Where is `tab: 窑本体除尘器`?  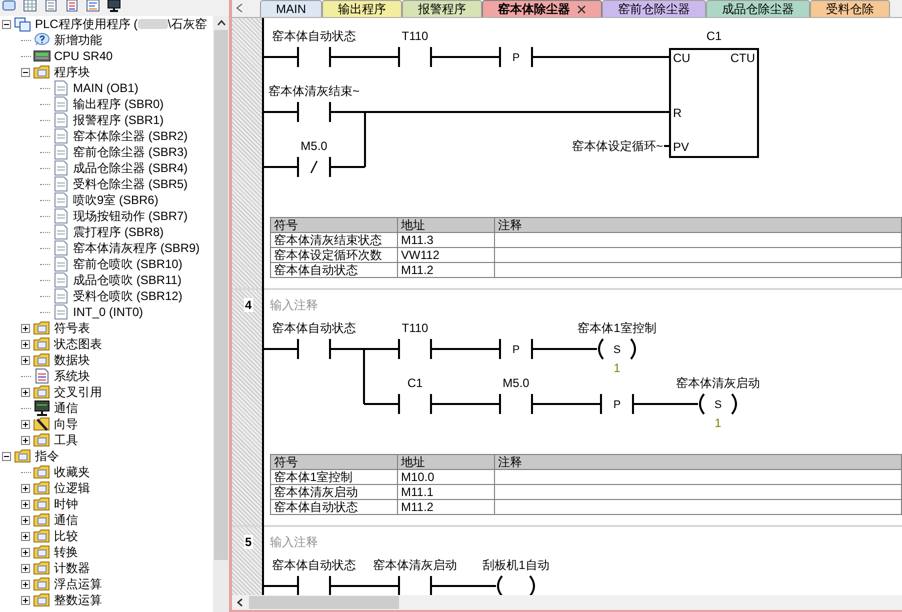 tab: 窑本体除尘器 is located at coordinates (542, 8).